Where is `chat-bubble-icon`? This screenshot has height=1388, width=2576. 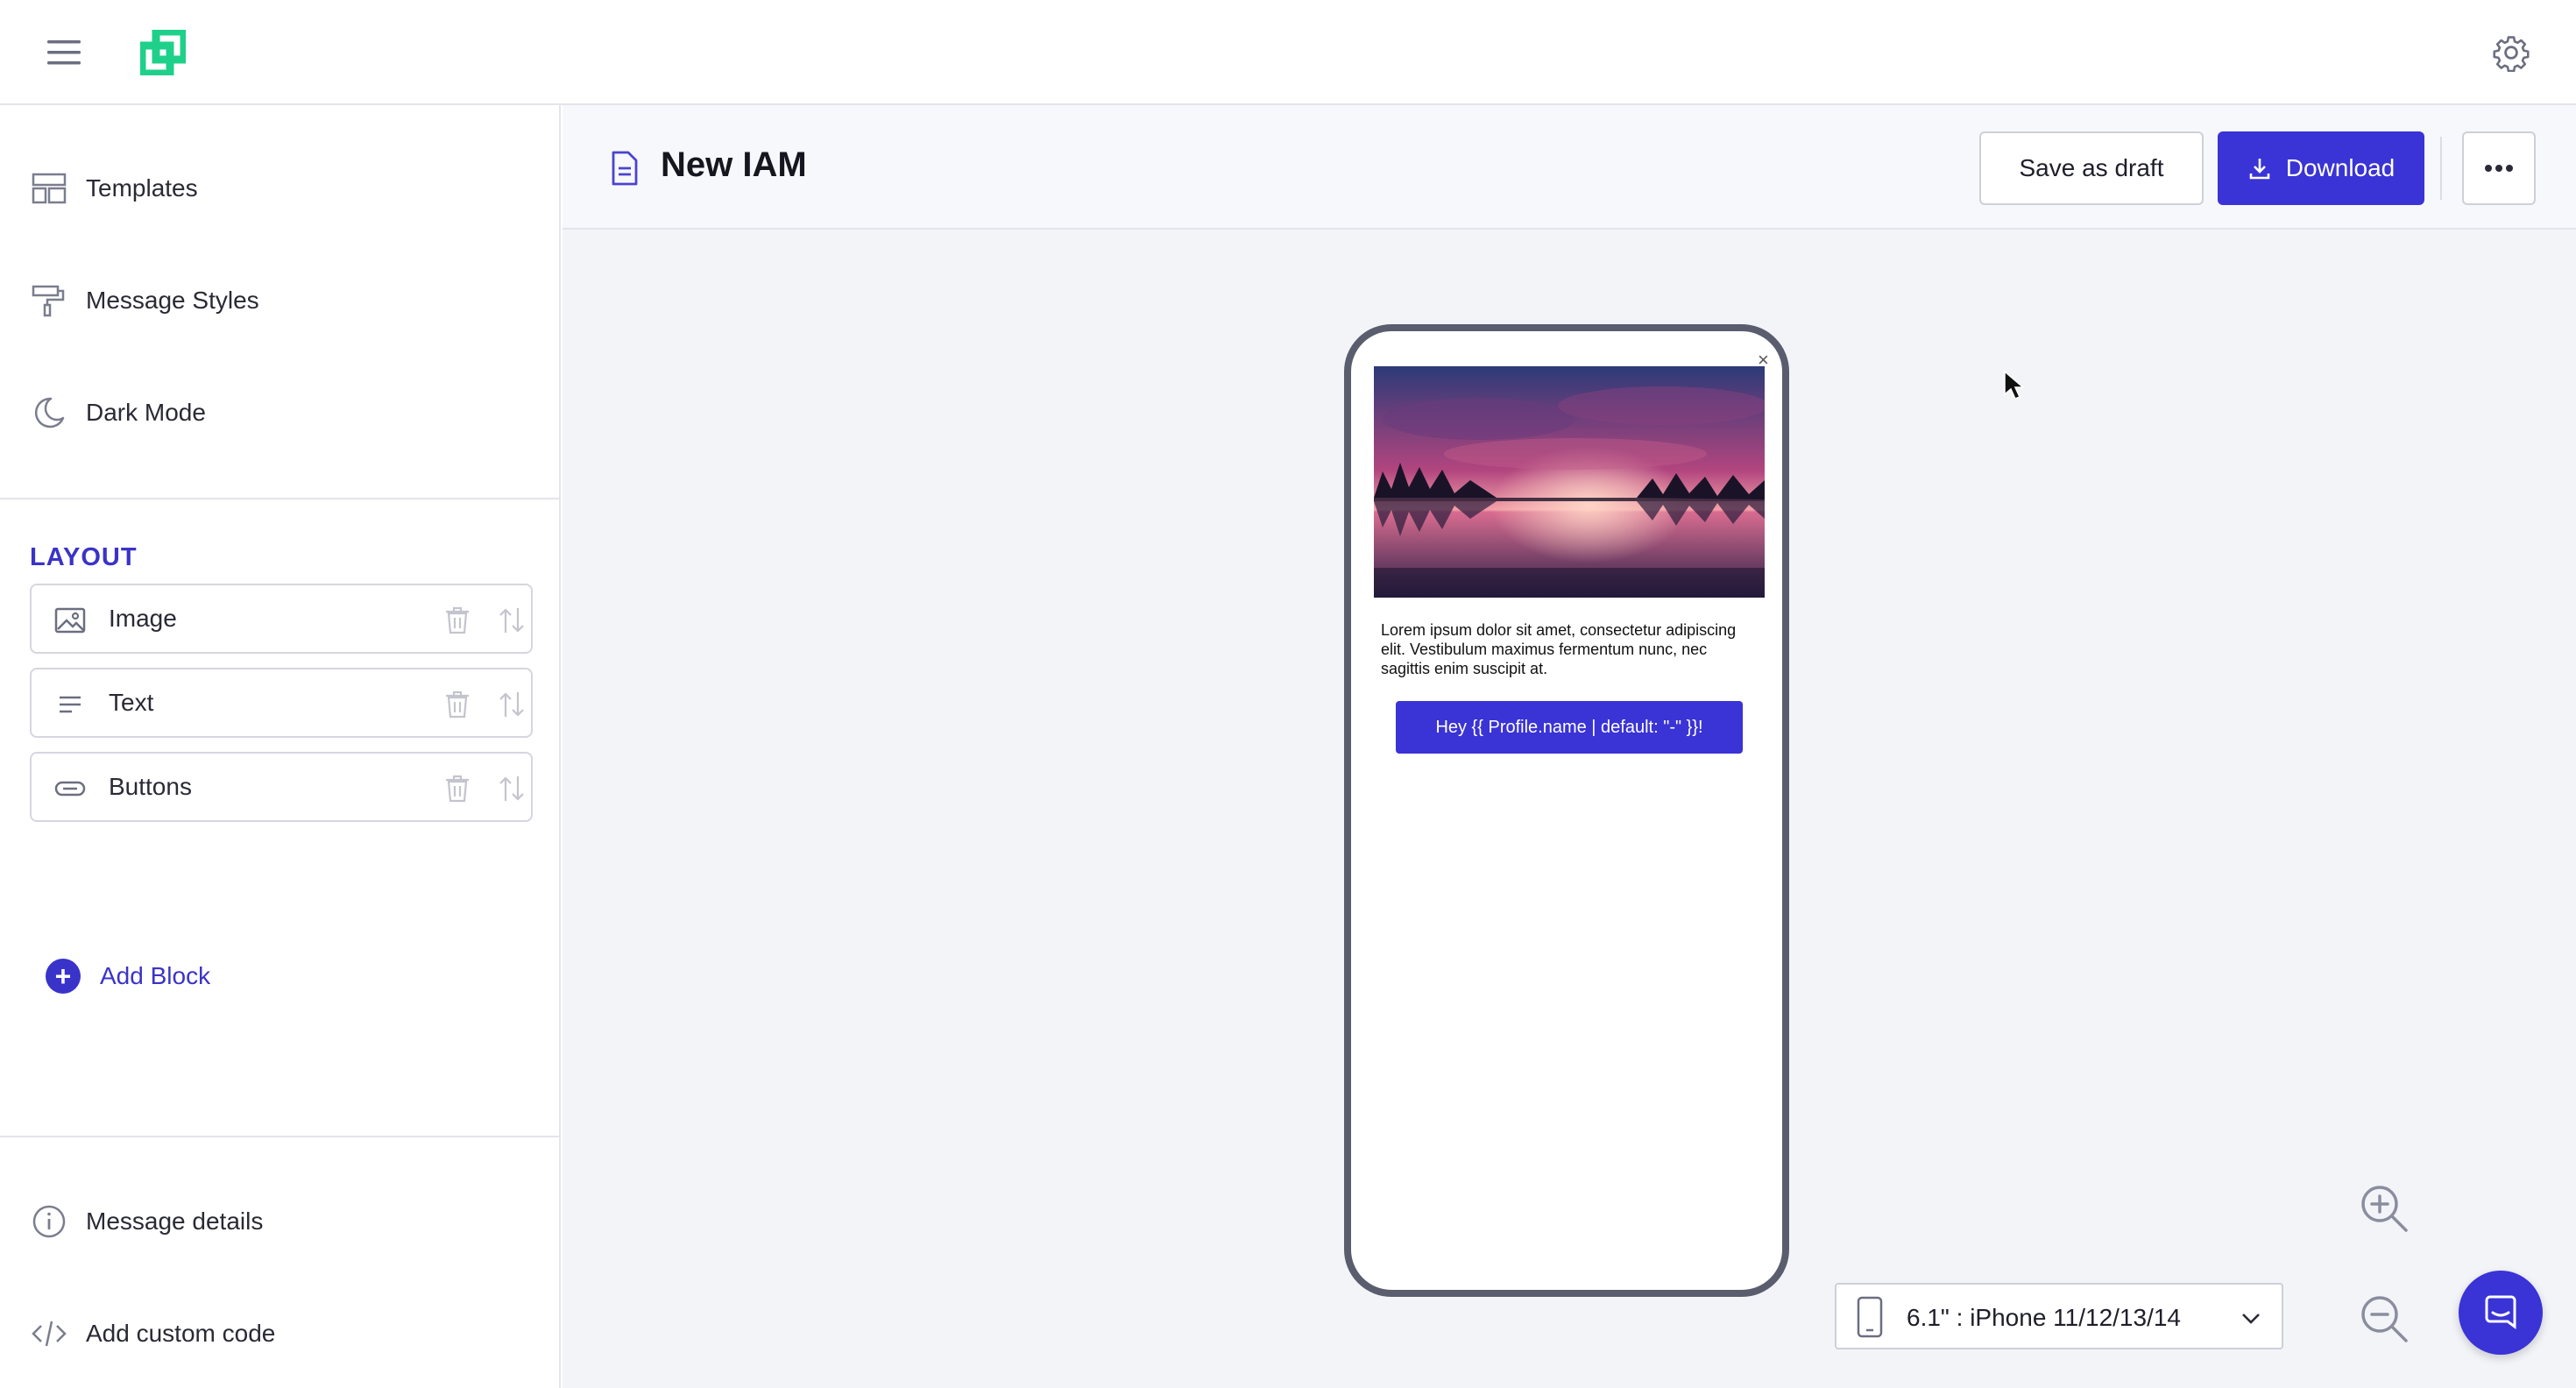 chat-bubble-icon is located at coordinates (2500, 1313).